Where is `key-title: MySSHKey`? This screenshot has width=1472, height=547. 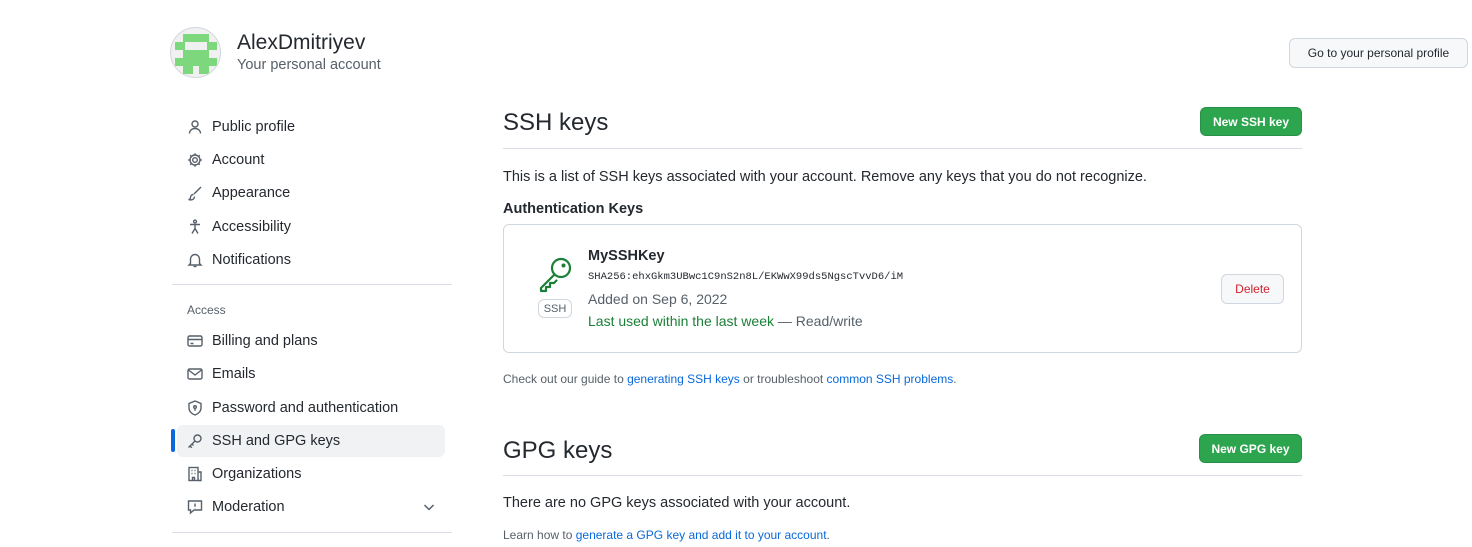
key-title: MySSHKey is located at coordinates (626, 256).